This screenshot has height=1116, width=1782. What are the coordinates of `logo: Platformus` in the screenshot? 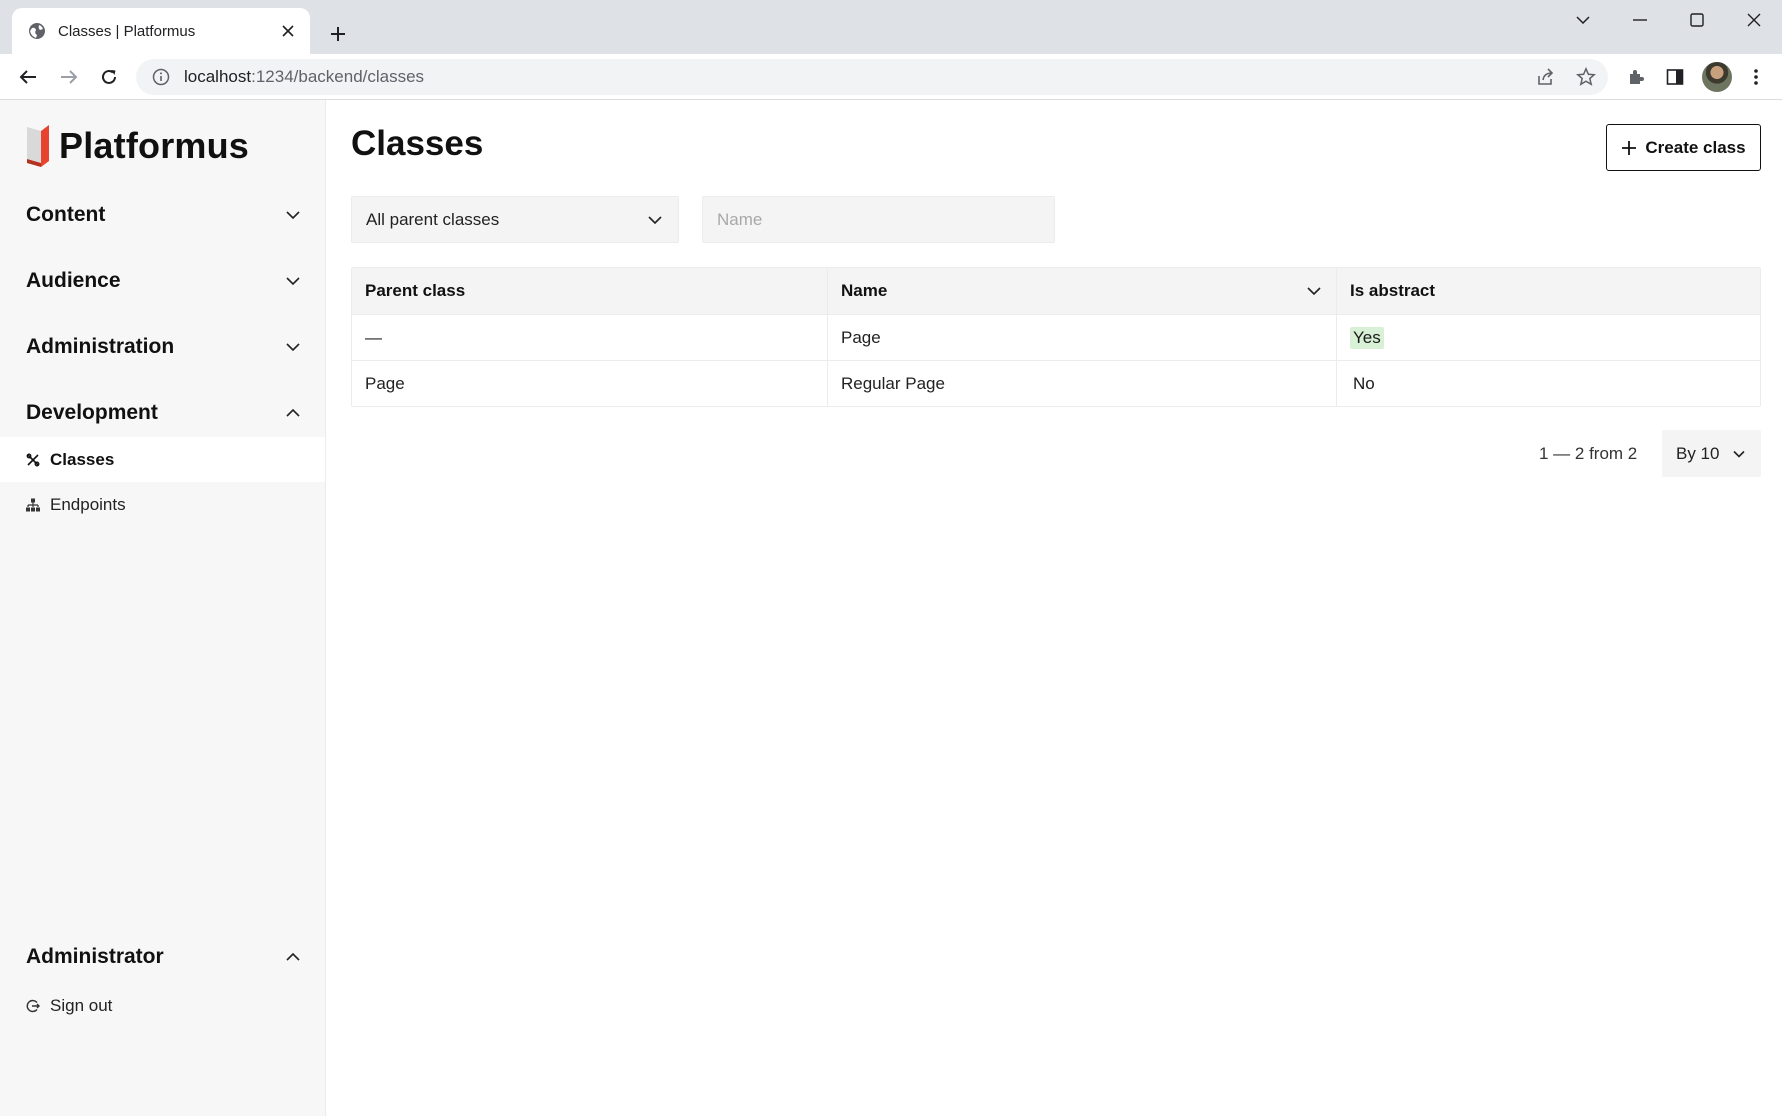 It's located at (137, 146).